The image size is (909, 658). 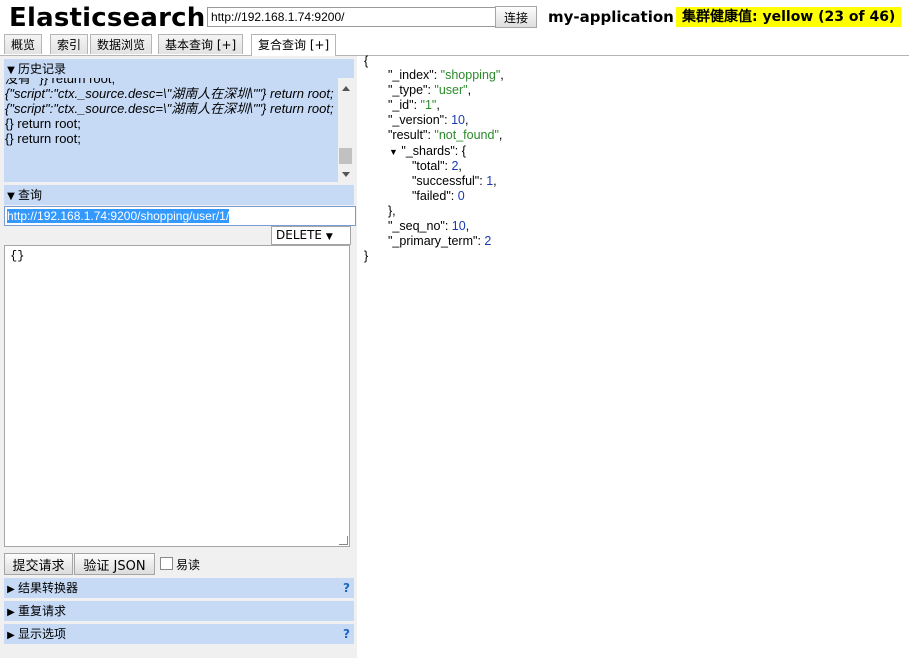 I want to click on panel-label: 显示选项, so click(x=42, y=634).